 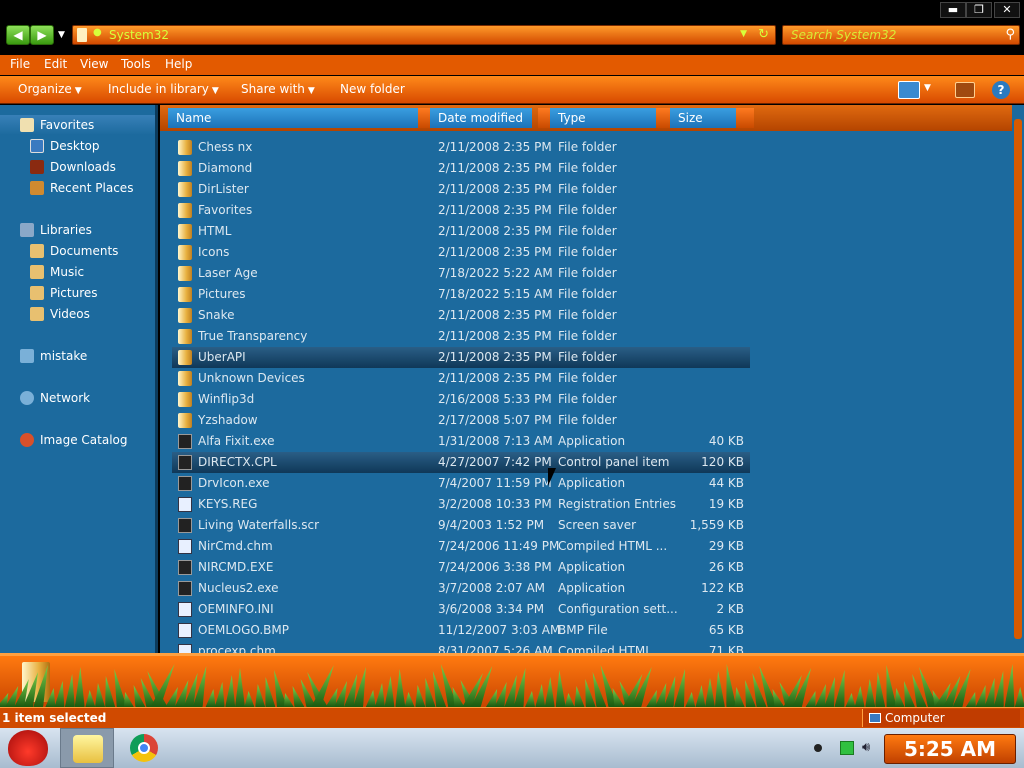 I want to click on file-row: UberAPI 2/11/2008 2:35 PM File folder, so click(x=461, y=357).